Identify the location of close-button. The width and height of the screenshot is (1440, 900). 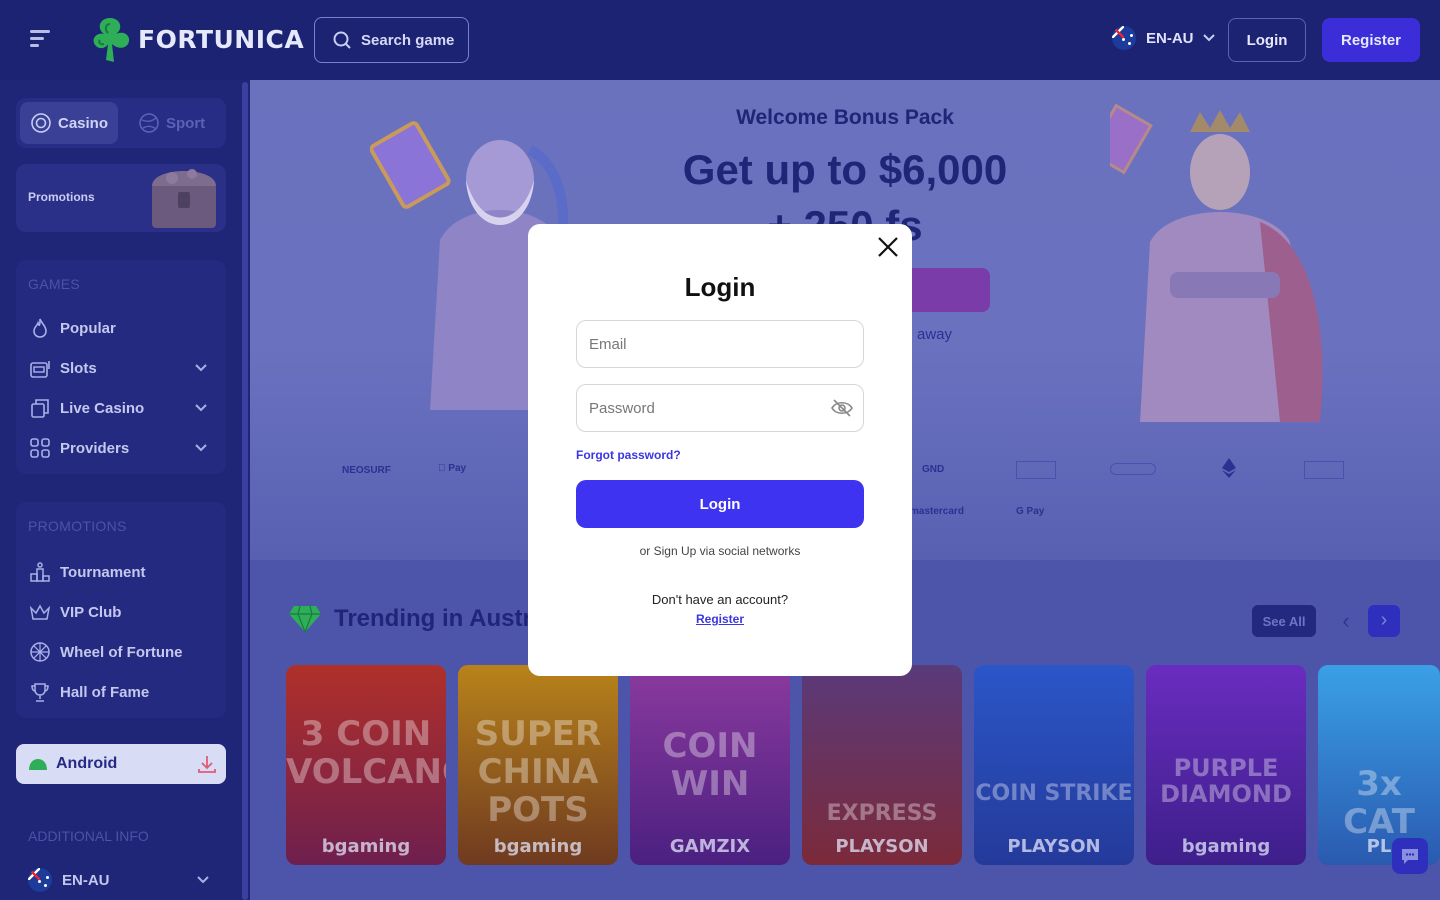
(888, 248).